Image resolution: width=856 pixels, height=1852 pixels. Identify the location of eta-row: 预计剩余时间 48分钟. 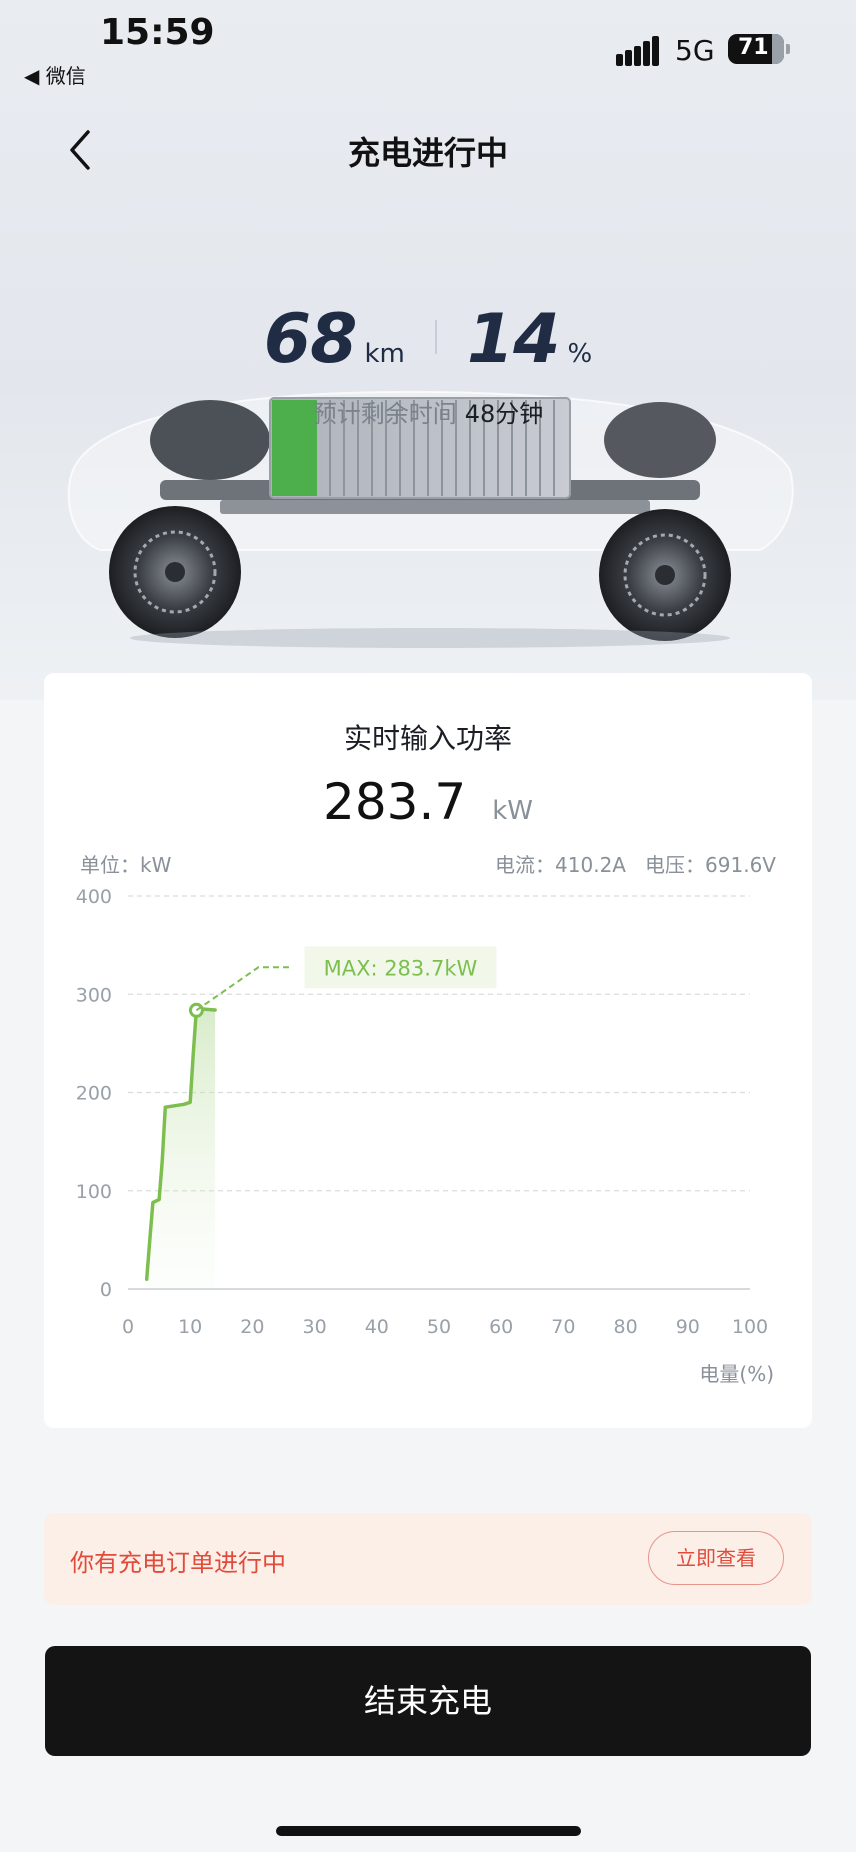
(428, 411).